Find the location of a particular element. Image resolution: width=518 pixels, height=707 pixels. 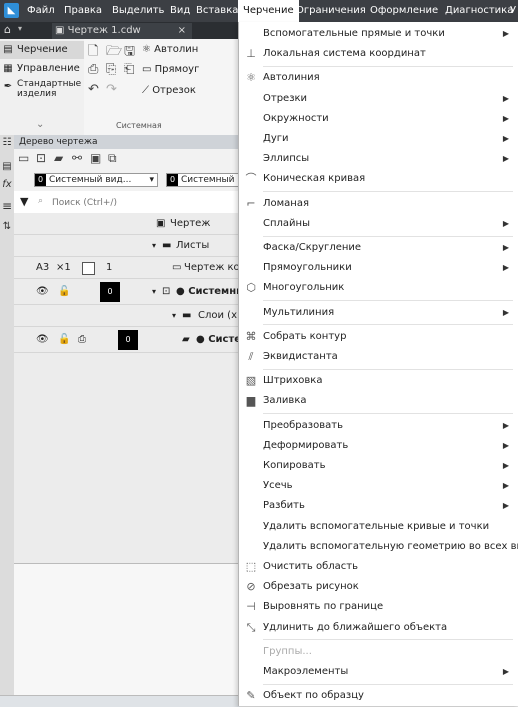

tree-row-sheet: A3 ×1 1 ▭ Чертеж кон is located at coordinates (130, 268).